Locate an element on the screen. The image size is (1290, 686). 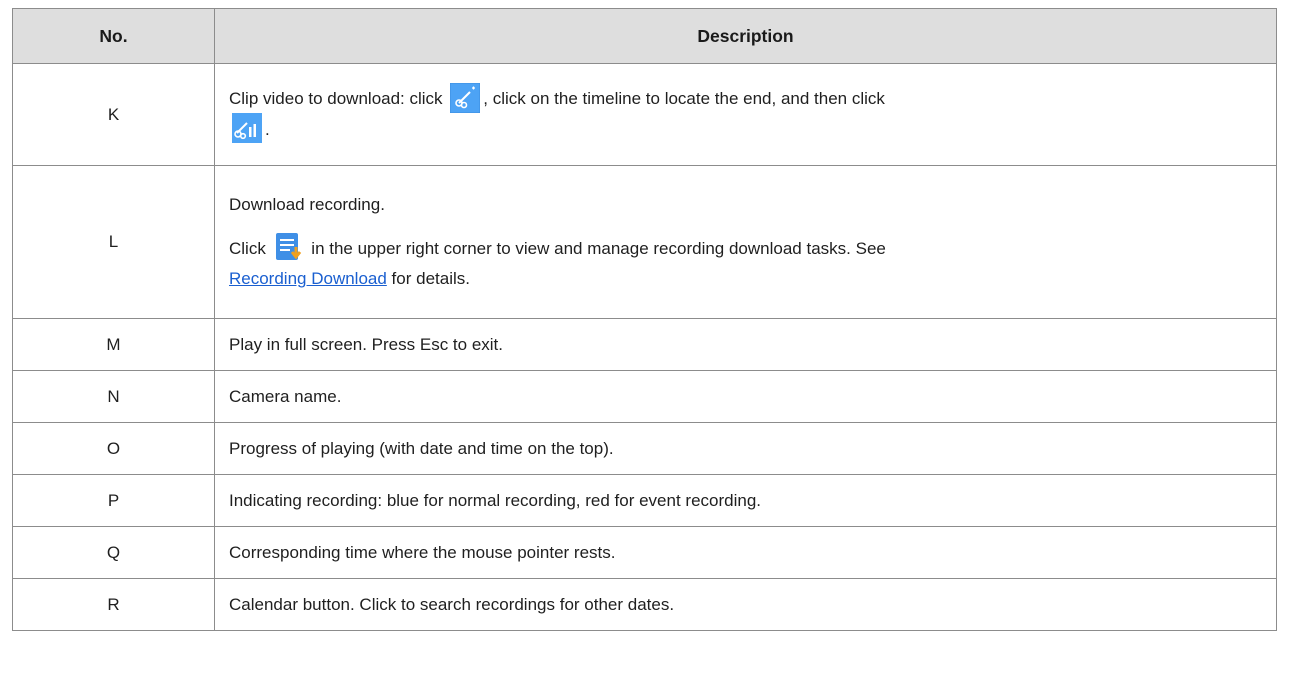
download-tasks-icon is located at coordinates (289, 247).